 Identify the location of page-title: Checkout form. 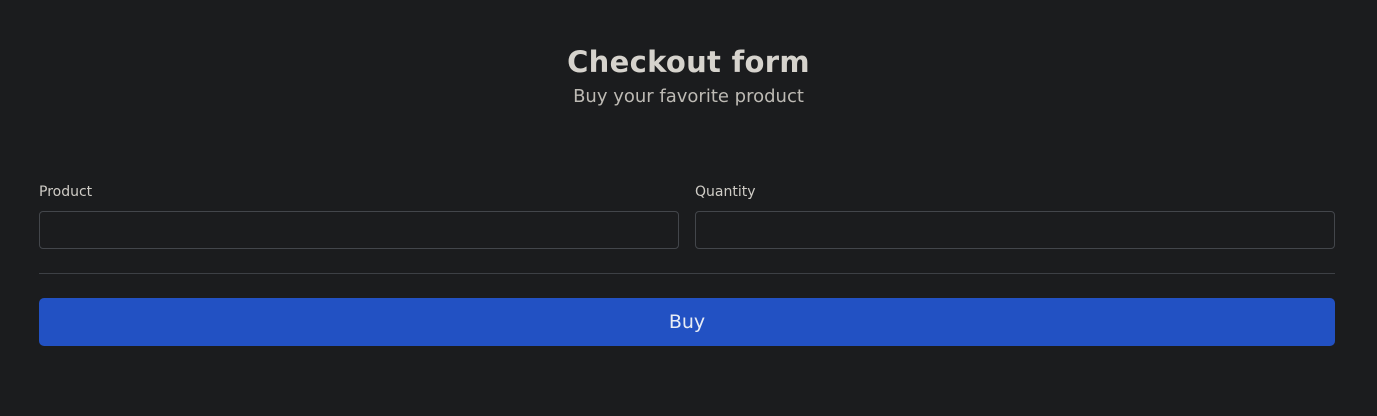
(688, 62).